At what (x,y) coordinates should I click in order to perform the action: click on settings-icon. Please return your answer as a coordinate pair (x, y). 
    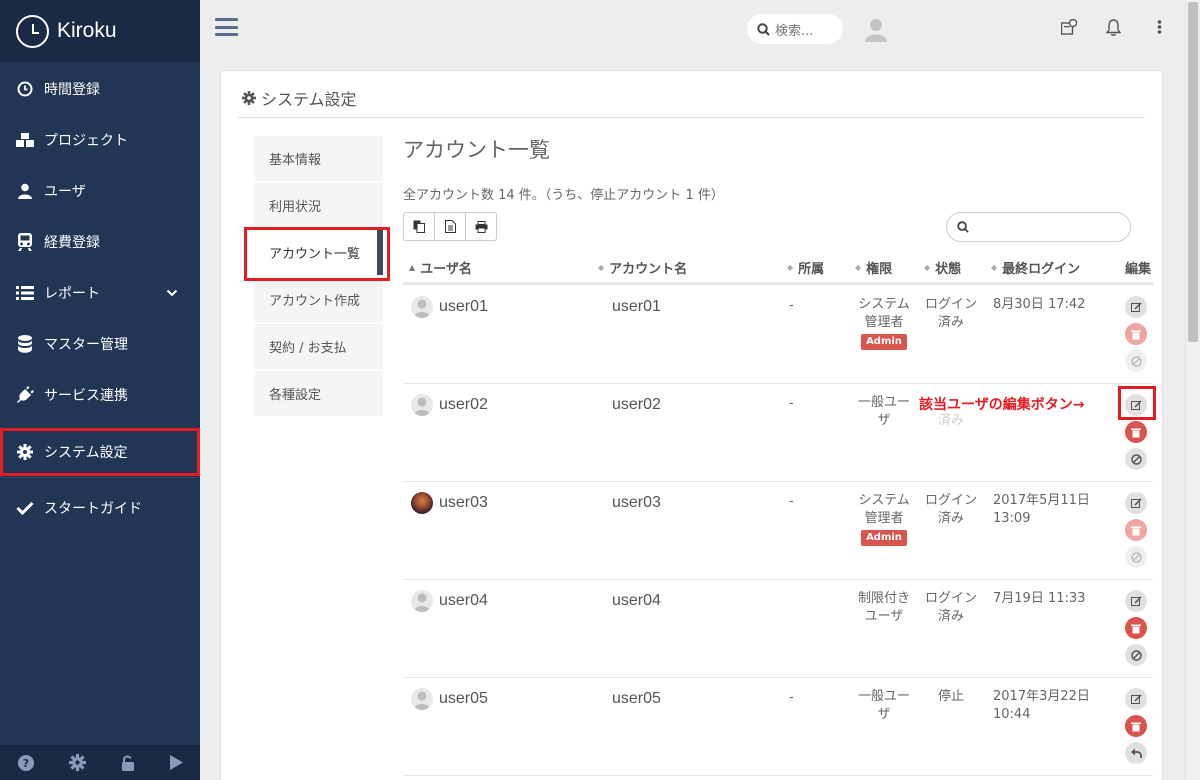
    Looking at the image, I should click on (77, 762).